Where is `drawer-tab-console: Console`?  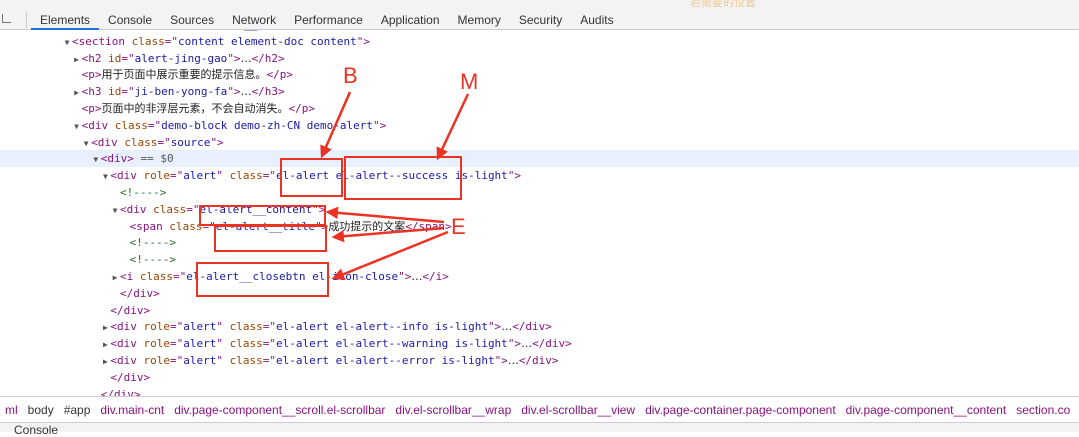 drawer-tab-console: Console is located at coordinates (36, 430).